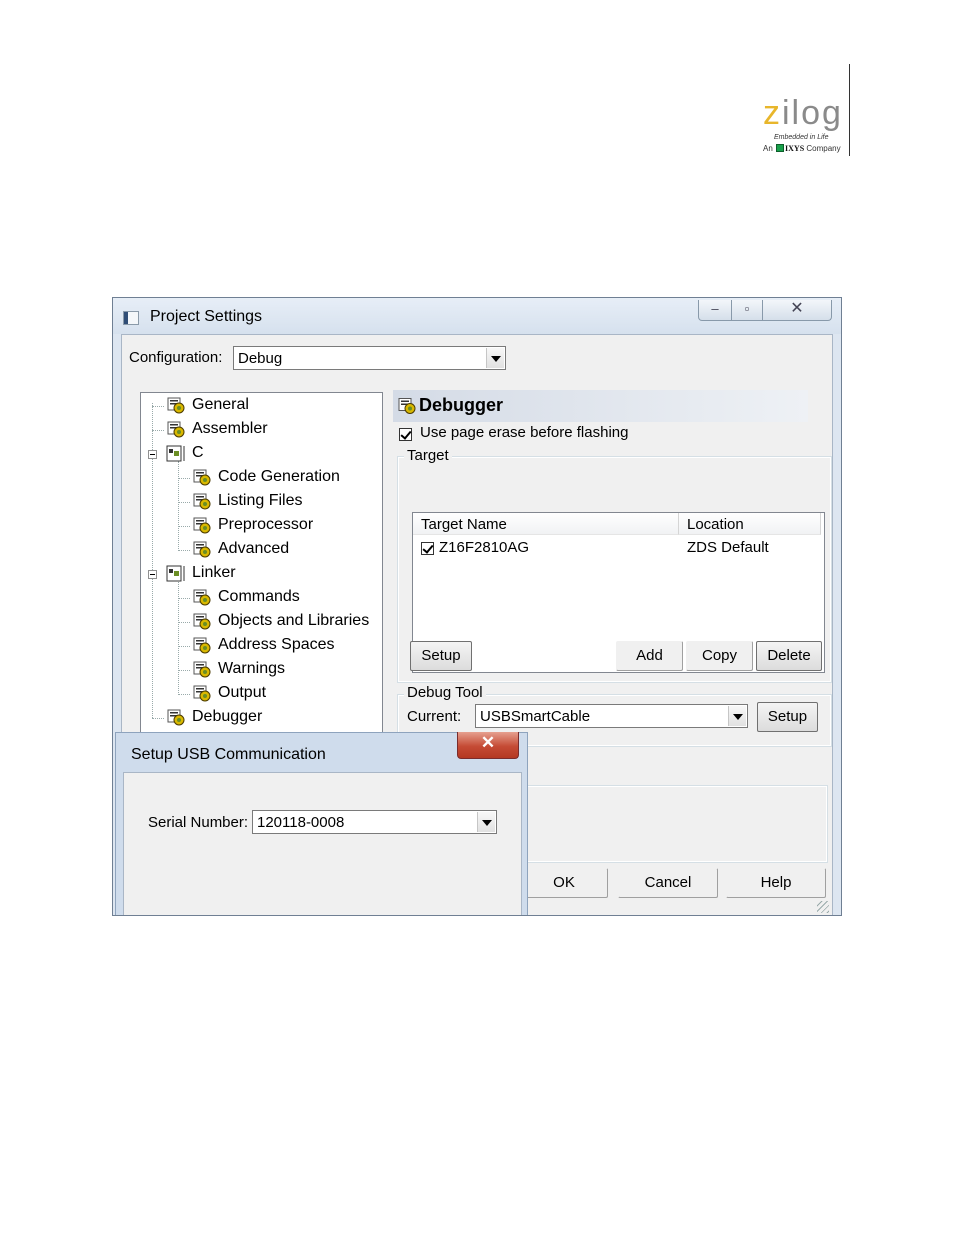 This screenshot has height=1235, width=954. Describe the element at coordinates (802, 148) in the screenshot. I see `logo-company-line: An IXYS Company` at that location.